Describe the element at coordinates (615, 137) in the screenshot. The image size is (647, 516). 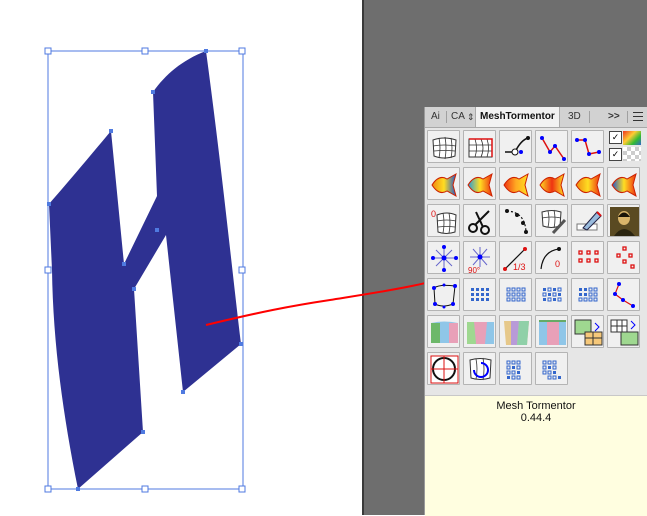
I see `checkbox-1: ✓` at that location.